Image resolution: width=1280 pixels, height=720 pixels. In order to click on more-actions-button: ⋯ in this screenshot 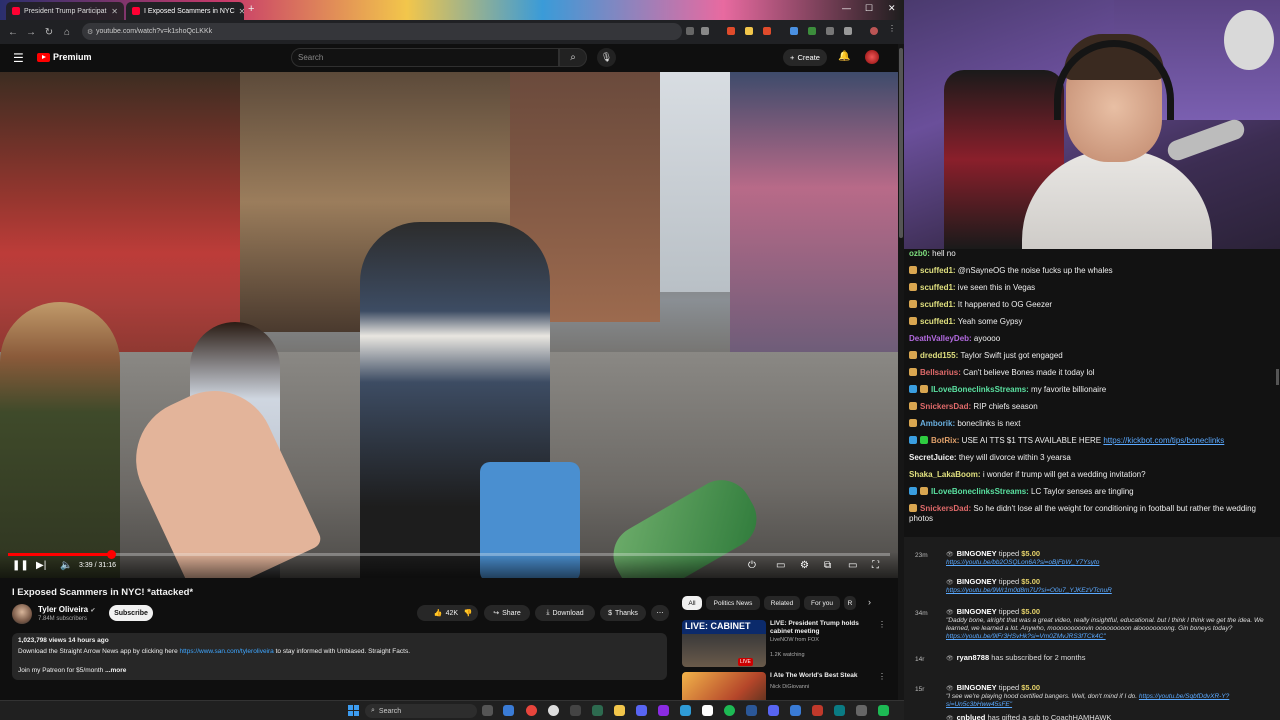, I will do `click(660, 613)`.